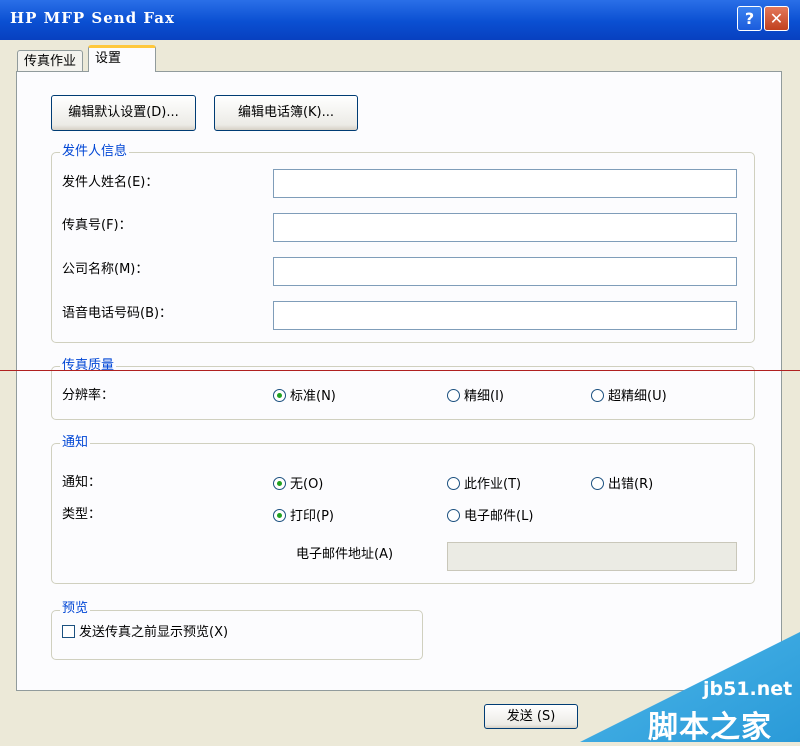 This screenshot has height=746, width=800. Describe the element at coordinates (75, 443) in the screenshot. I see `notification-legend: 通知` at that location.